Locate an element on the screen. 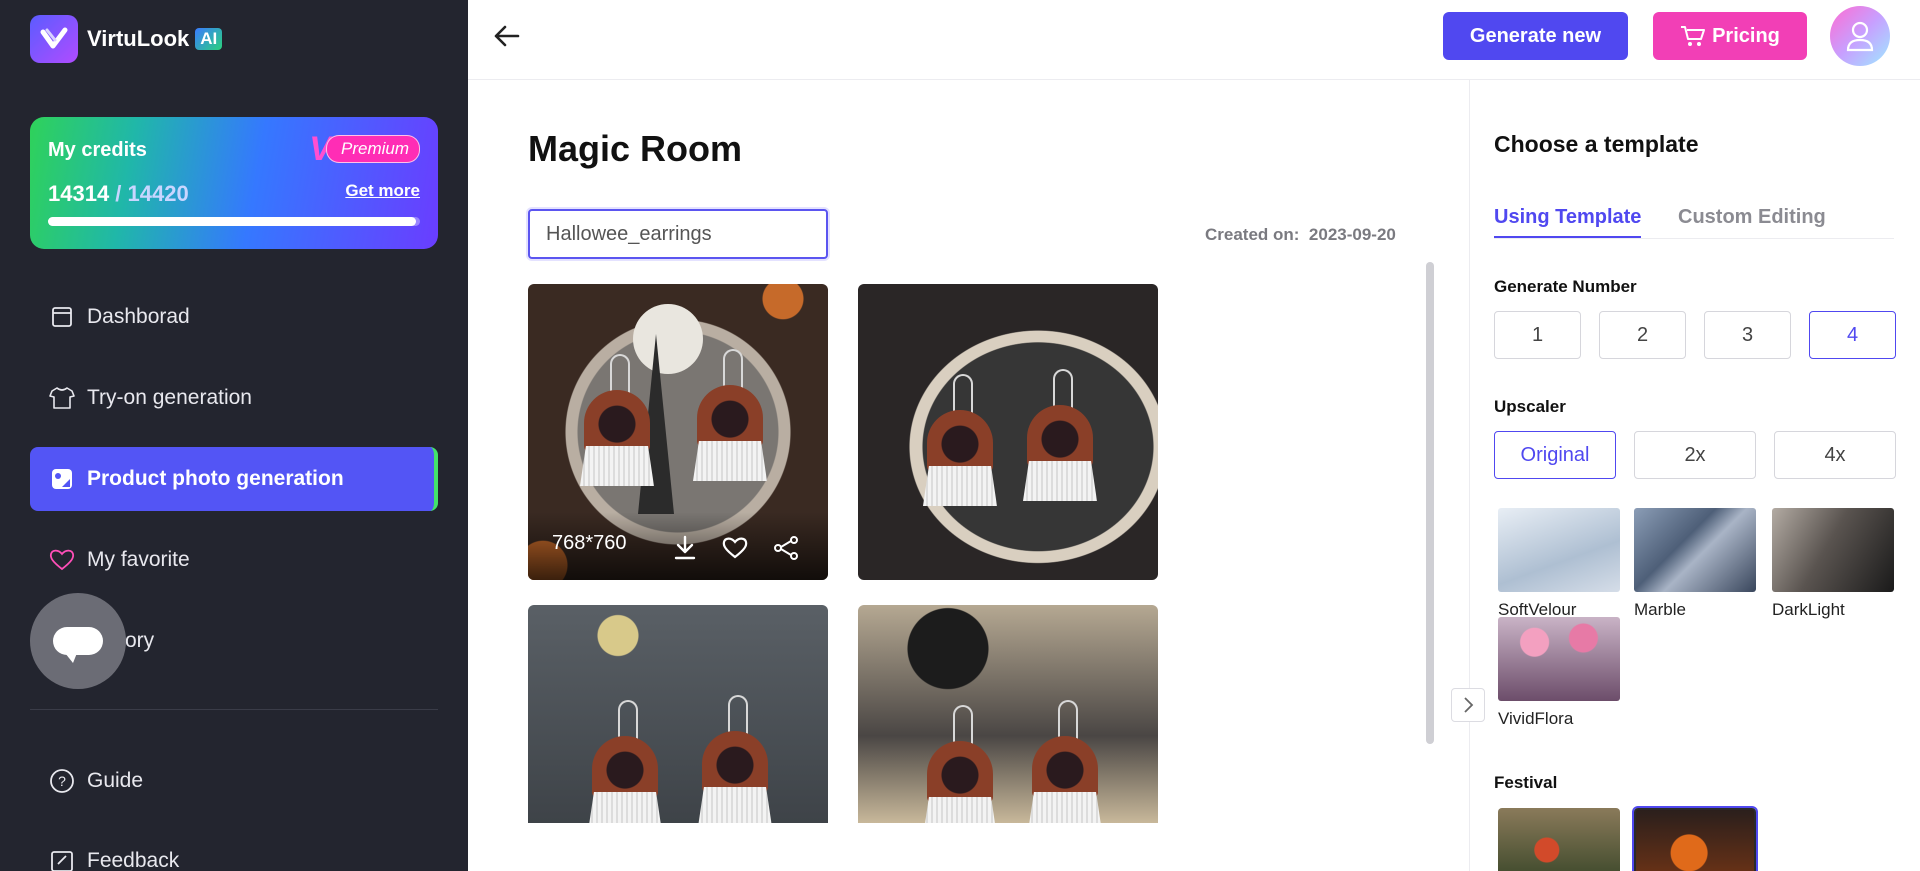 The width and height of the screenshot is (1920, 871). template-softvelour: SoftVelour is located at coordinates (1559, 564).